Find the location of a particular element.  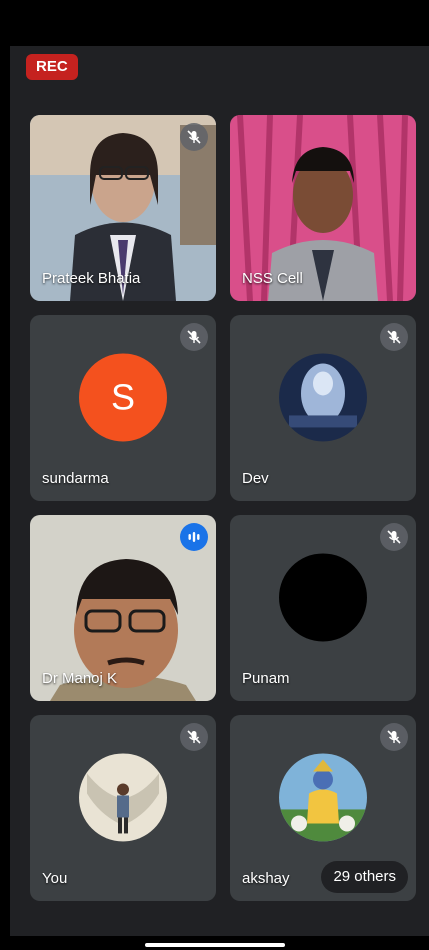

others-count-button: 29 others is located at coordinates (364, 877).